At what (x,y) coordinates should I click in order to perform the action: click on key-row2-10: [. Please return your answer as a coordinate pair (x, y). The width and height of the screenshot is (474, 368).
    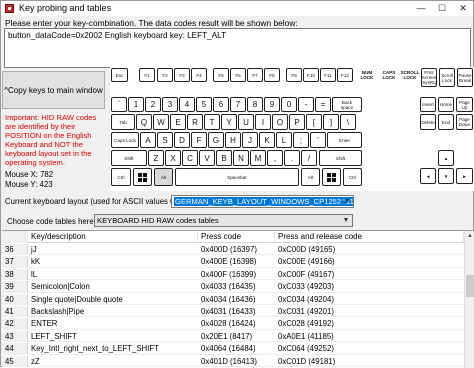
    Looking at the image, I should click on (314, 122).